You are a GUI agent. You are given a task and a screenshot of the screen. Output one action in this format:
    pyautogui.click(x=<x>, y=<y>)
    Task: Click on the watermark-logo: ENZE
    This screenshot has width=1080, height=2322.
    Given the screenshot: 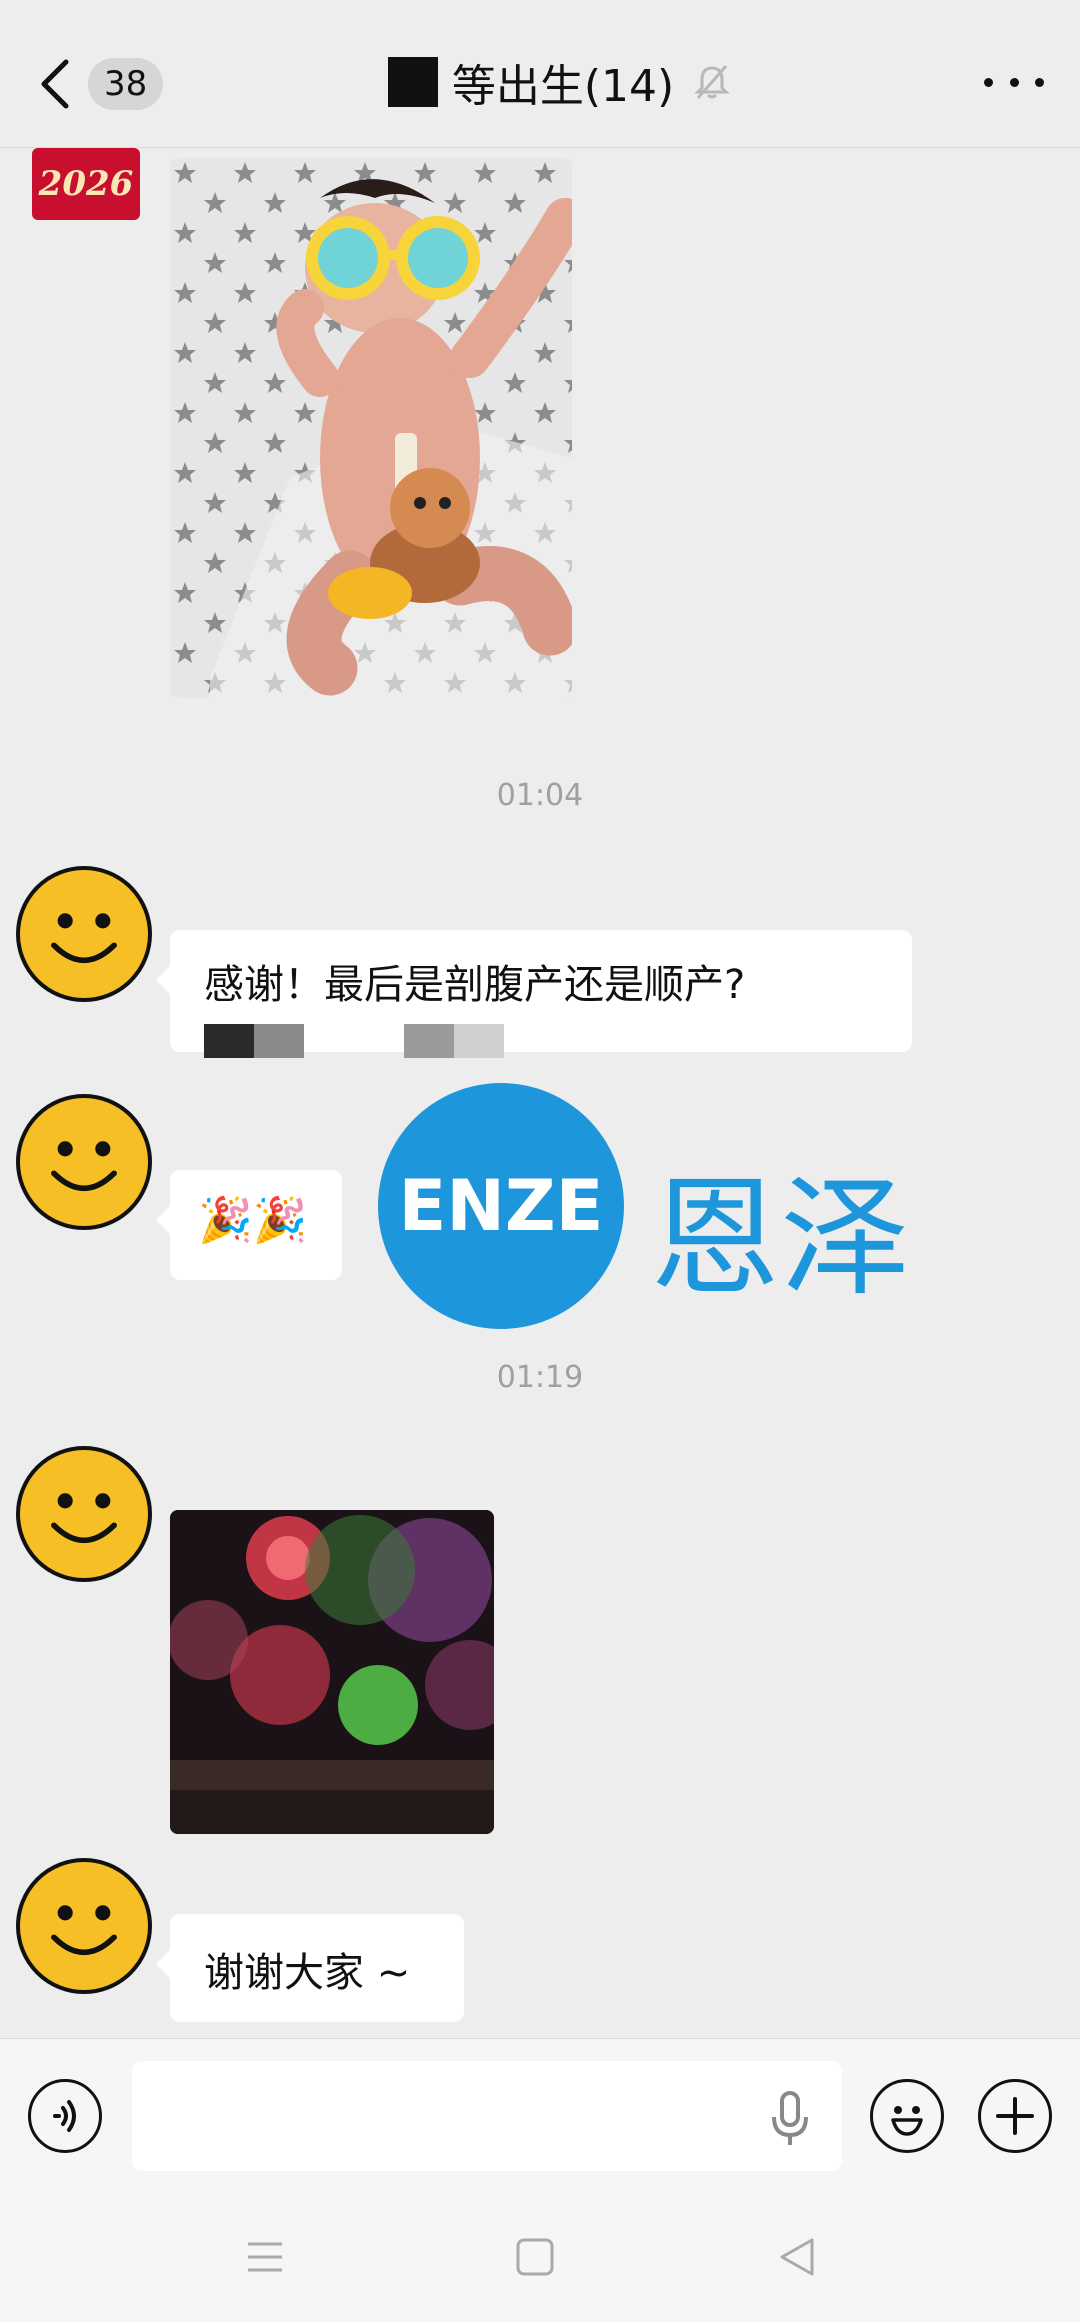 What is the action you would take?
    pyautogui.click(x=501, y=1206)
    